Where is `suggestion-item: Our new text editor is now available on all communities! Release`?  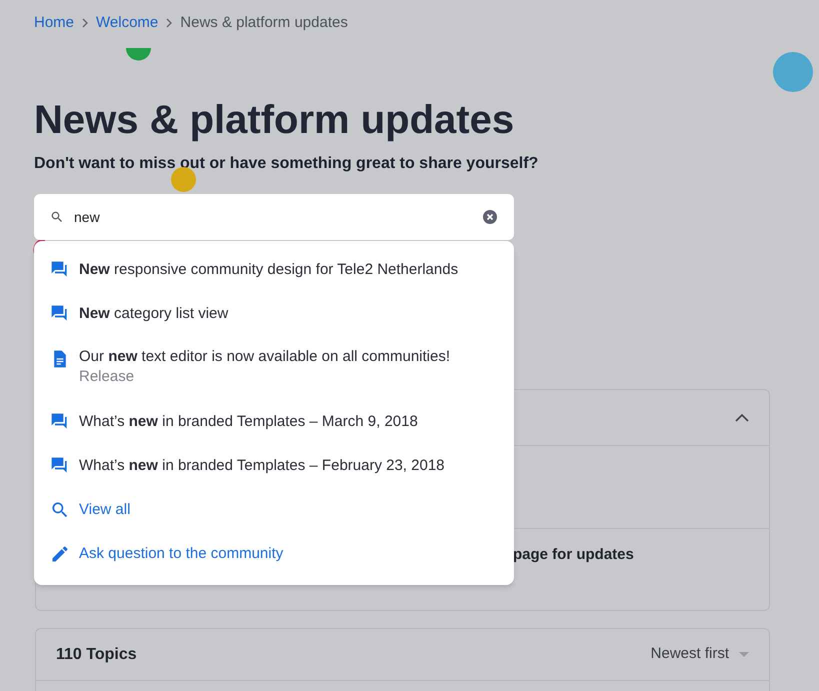 suggestion-item: Our new text editor is now available on all communities! Release is located at coordinates (274, 368).